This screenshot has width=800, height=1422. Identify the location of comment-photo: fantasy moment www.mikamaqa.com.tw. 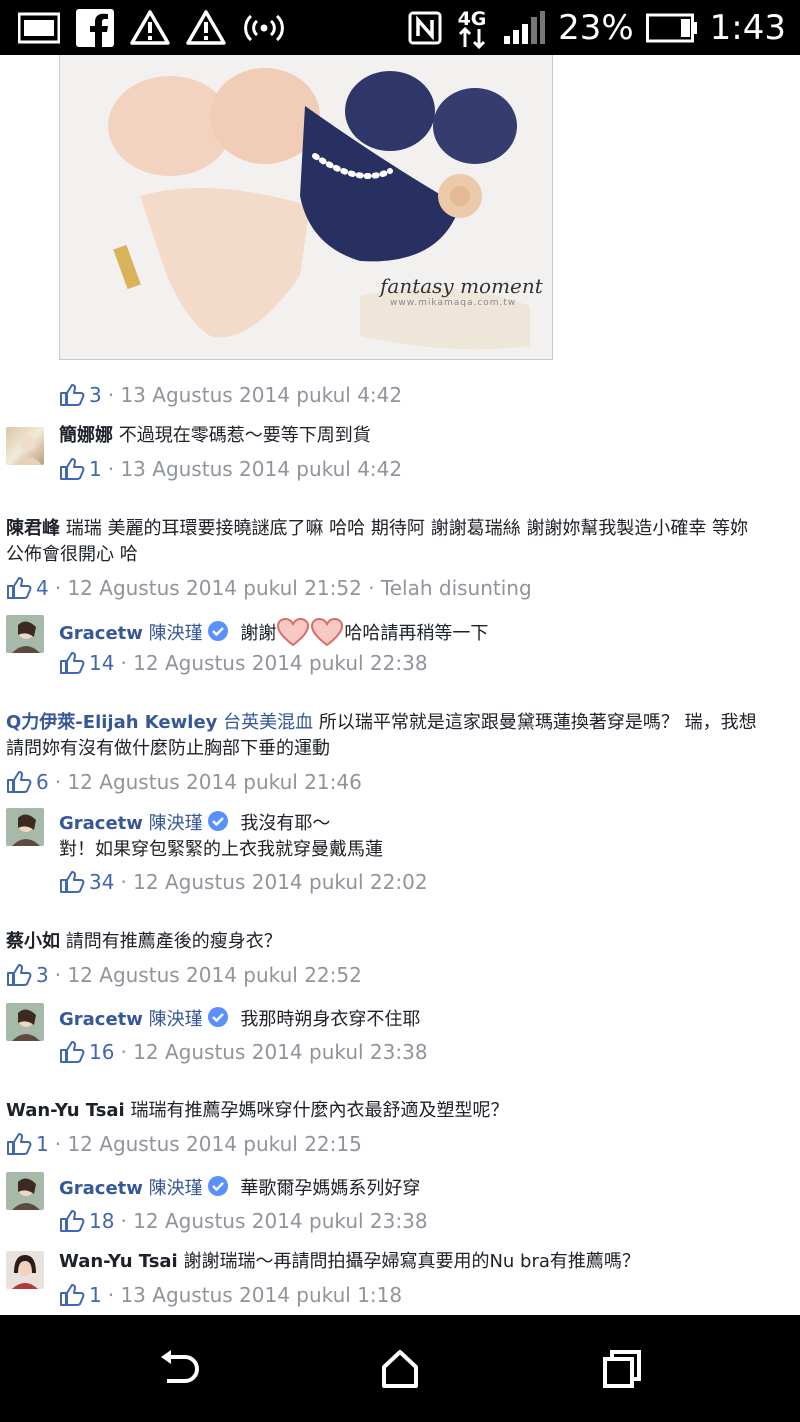
(306, 207).